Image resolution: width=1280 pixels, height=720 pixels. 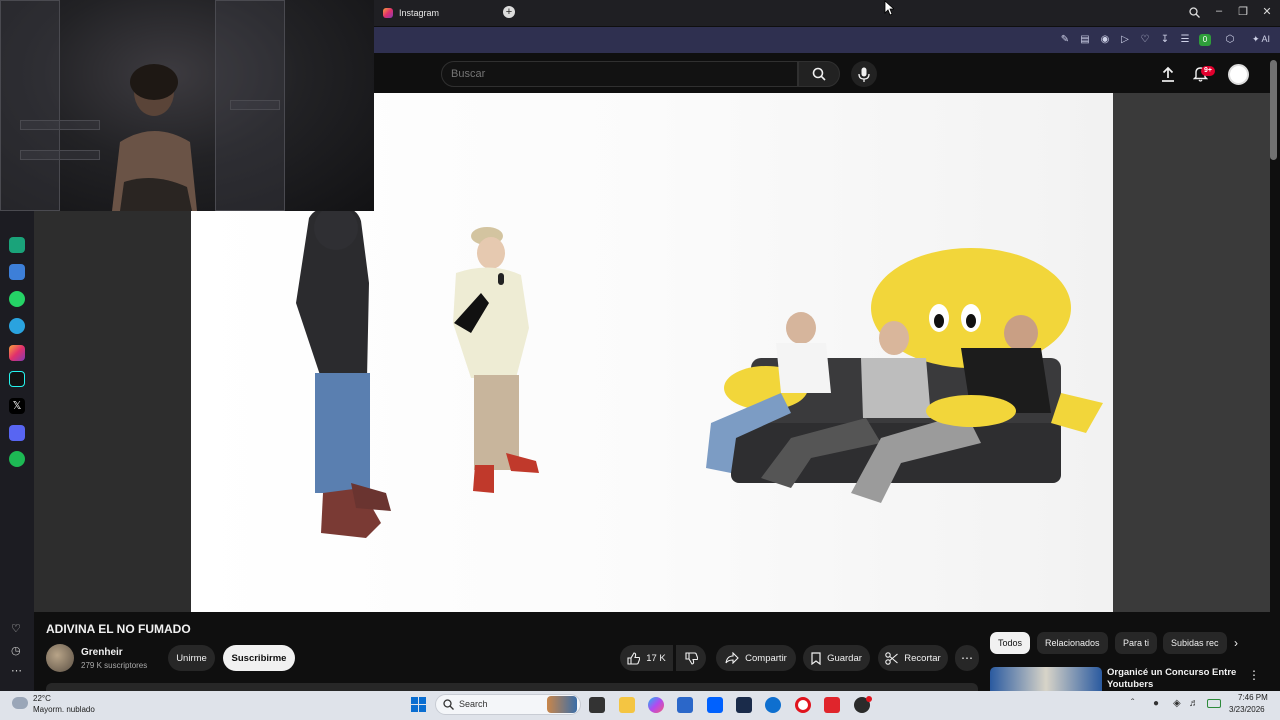 I want to click on clip-button: Recortar, so click(x=913, y=658).